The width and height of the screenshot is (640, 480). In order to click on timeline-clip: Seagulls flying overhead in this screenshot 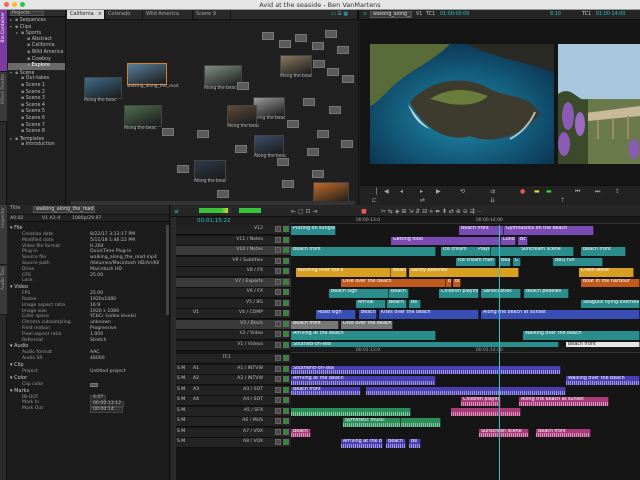, I will do `click(610, 303)`.